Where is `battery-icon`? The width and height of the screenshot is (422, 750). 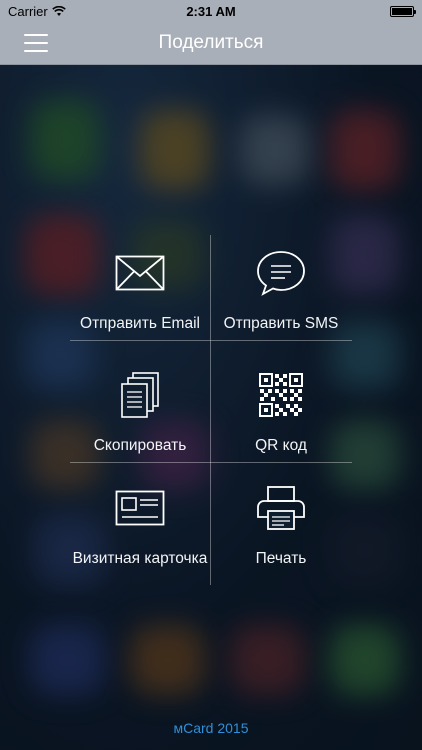
battery-icon is located at coordinates (403, 11).